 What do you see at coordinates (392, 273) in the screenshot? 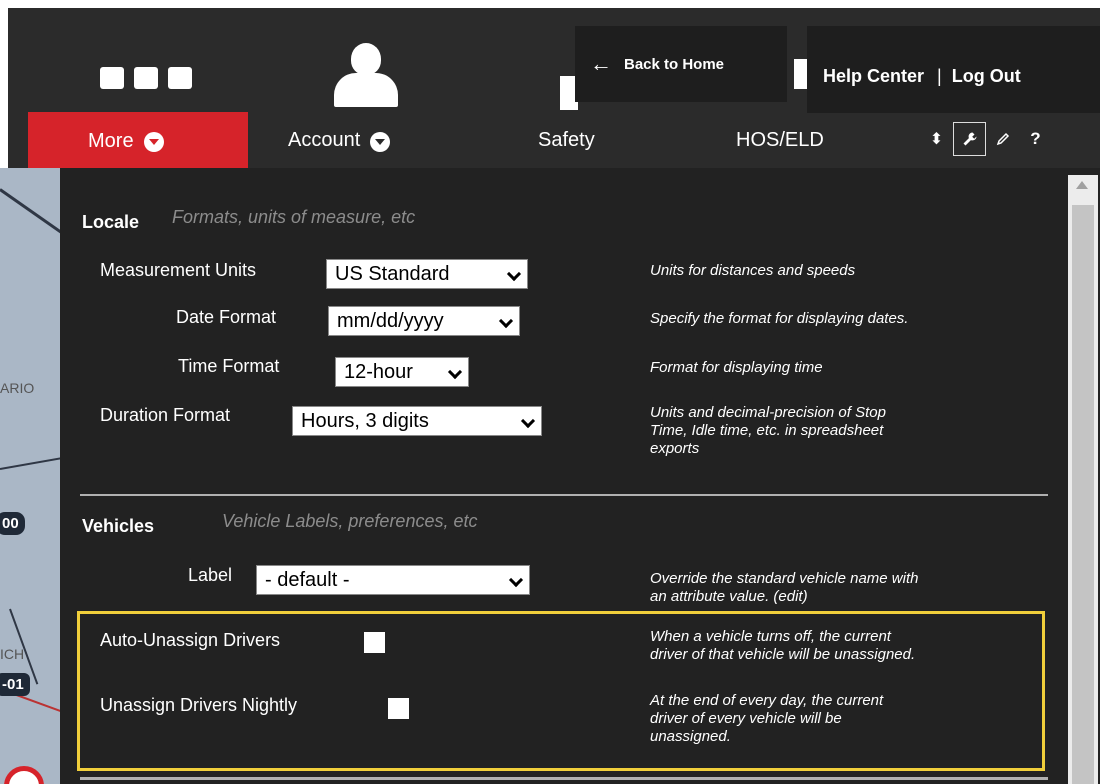
I see `measurement-units-value: US Standard` at bounding box center [392, 273].